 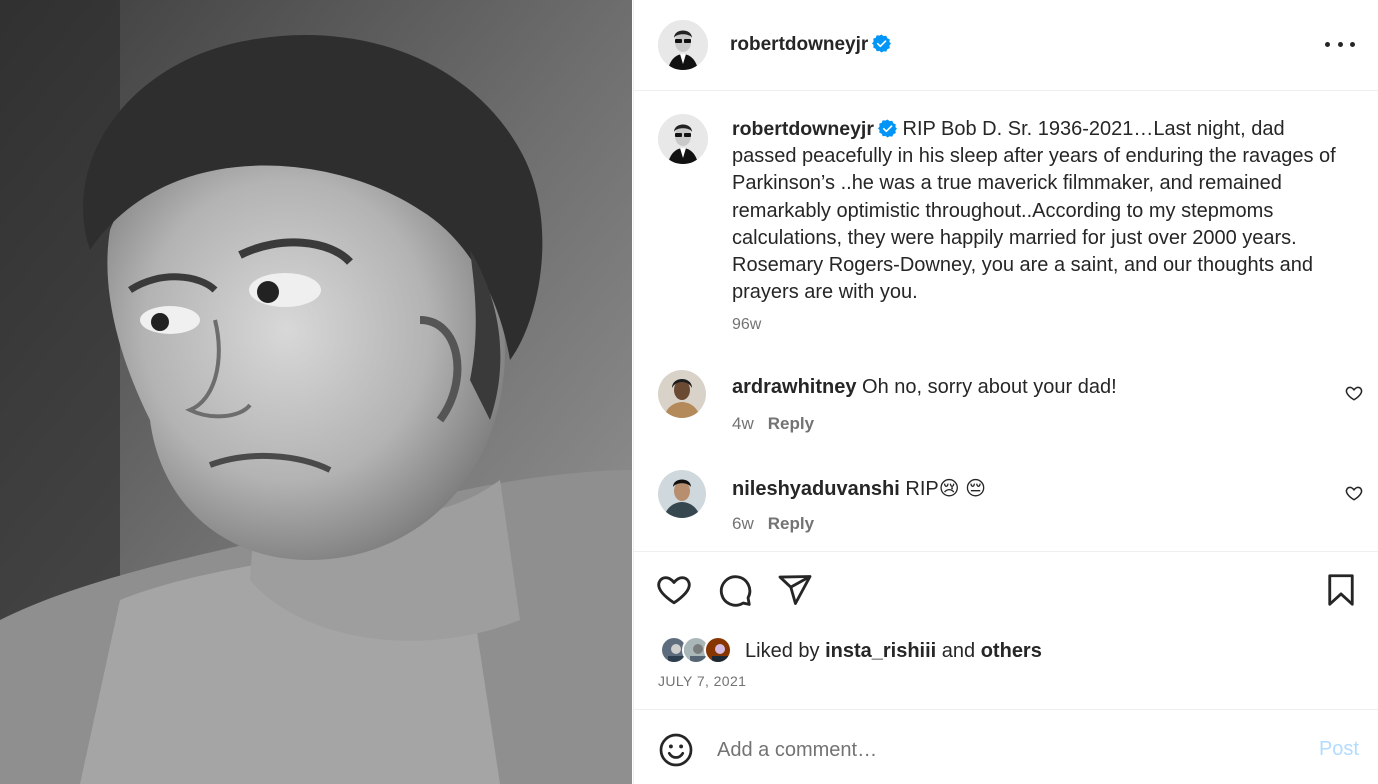 What do you see at coordinates (803, 129) in the screenshot?
I see `caption-username: robertdowneyjr` at bounding box center [803, 129].